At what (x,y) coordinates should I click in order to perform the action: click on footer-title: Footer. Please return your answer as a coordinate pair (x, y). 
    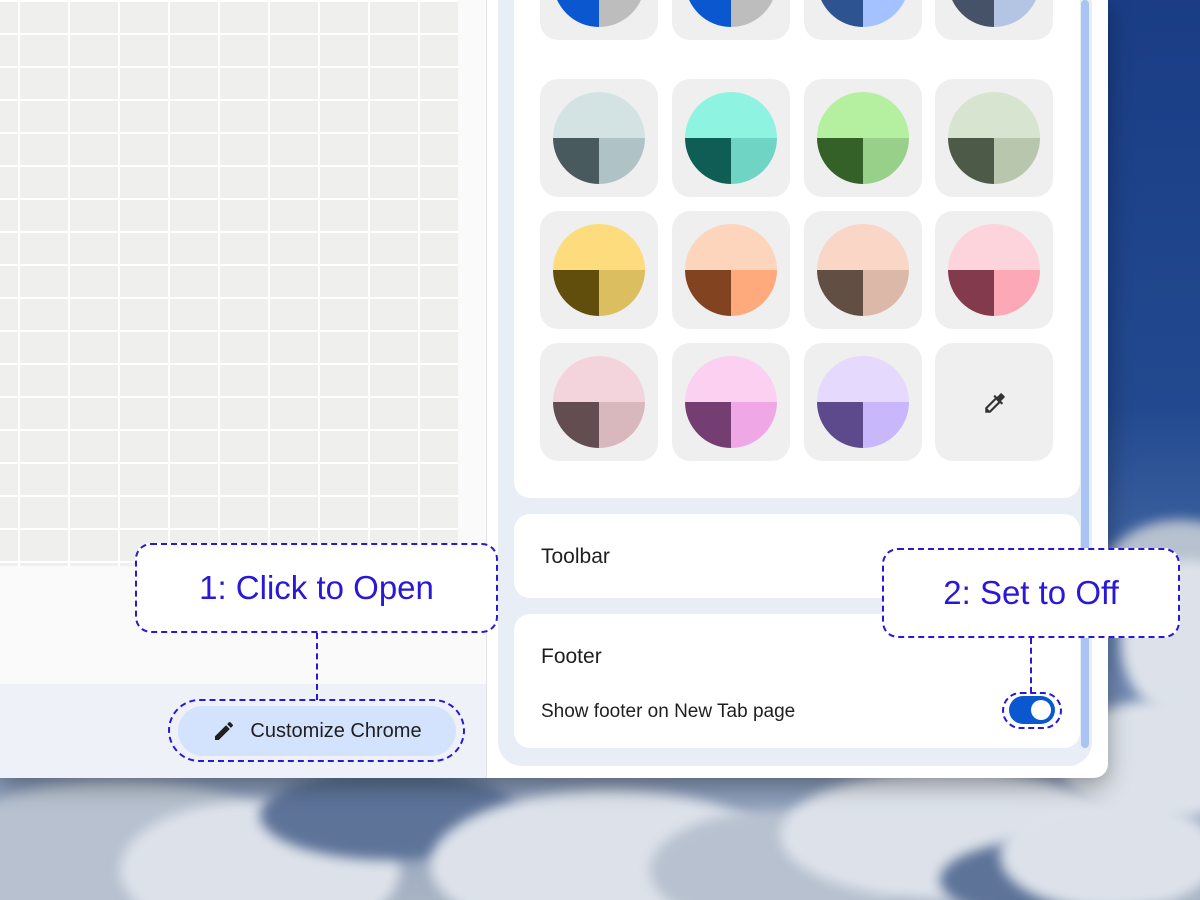
    Looking at the image, I should click on (571, 656).